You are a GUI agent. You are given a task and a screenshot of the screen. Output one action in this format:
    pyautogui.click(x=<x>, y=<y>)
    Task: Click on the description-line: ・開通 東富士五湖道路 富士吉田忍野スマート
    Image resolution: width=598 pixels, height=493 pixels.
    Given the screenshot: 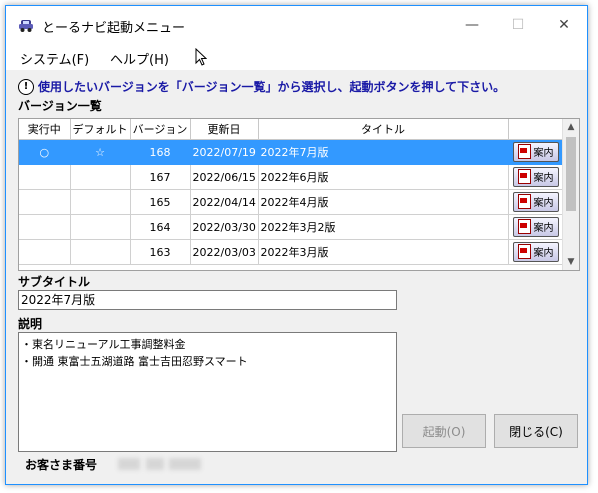 What is the action you would take?
    pyautogui.click(x=134, y=361)
    